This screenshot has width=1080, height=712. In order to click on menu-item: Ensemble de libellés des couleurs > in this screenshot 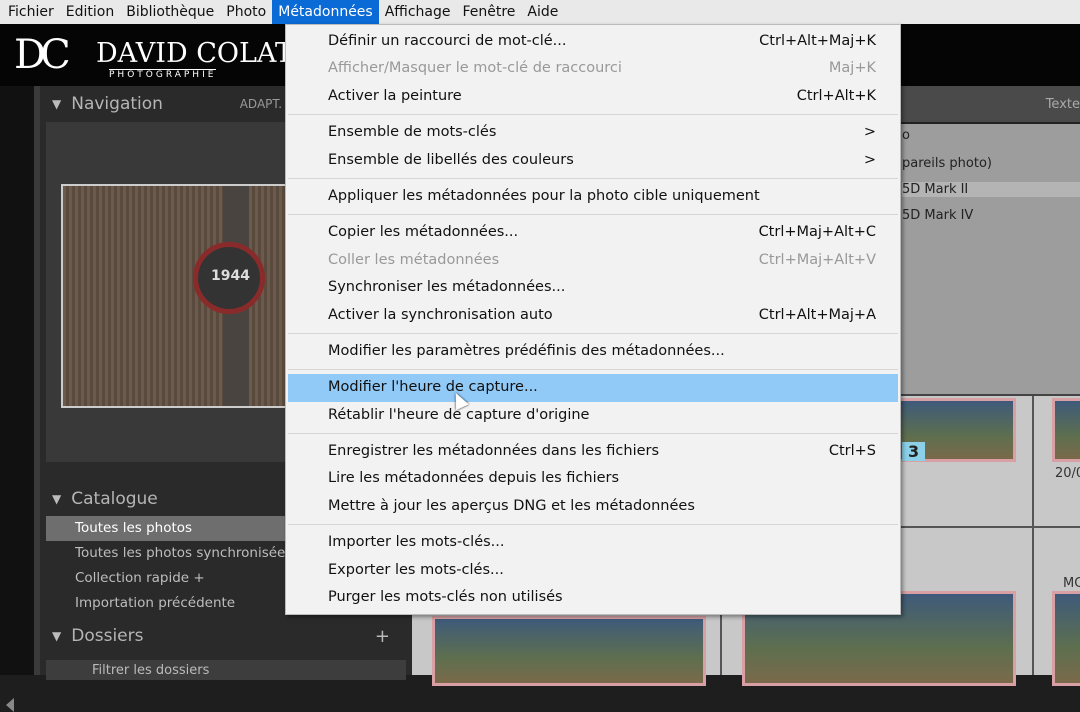, I will do `click(593, 160)`.